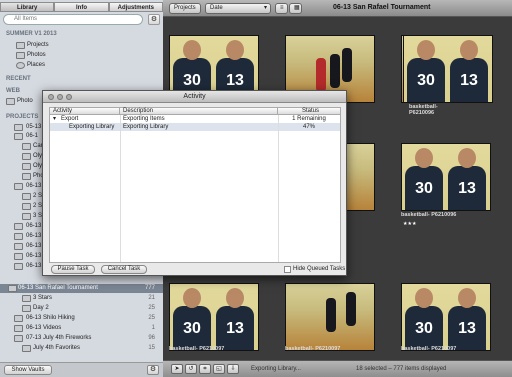 Image resolution: width=512 pixels, height=377 pixels. I want to click on projects-icon, so click(20, 45).